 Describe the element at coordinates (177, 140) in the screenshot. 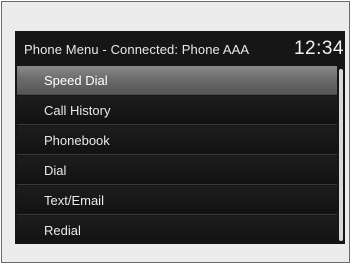

I see `menu-item-phonebook: Phonebook` at that location.